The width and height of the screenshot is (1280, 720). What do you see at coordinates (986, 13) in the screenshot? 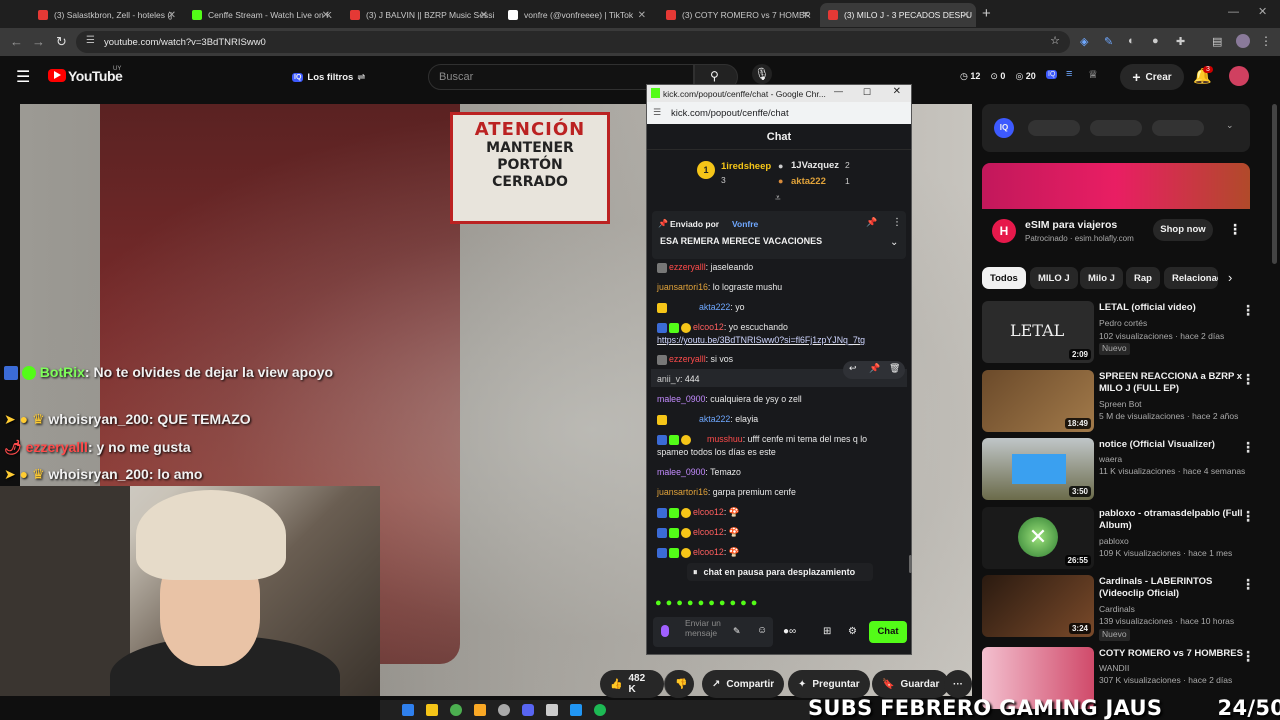
I see `new-tab-icon: +` at bounding box center [986, 13].